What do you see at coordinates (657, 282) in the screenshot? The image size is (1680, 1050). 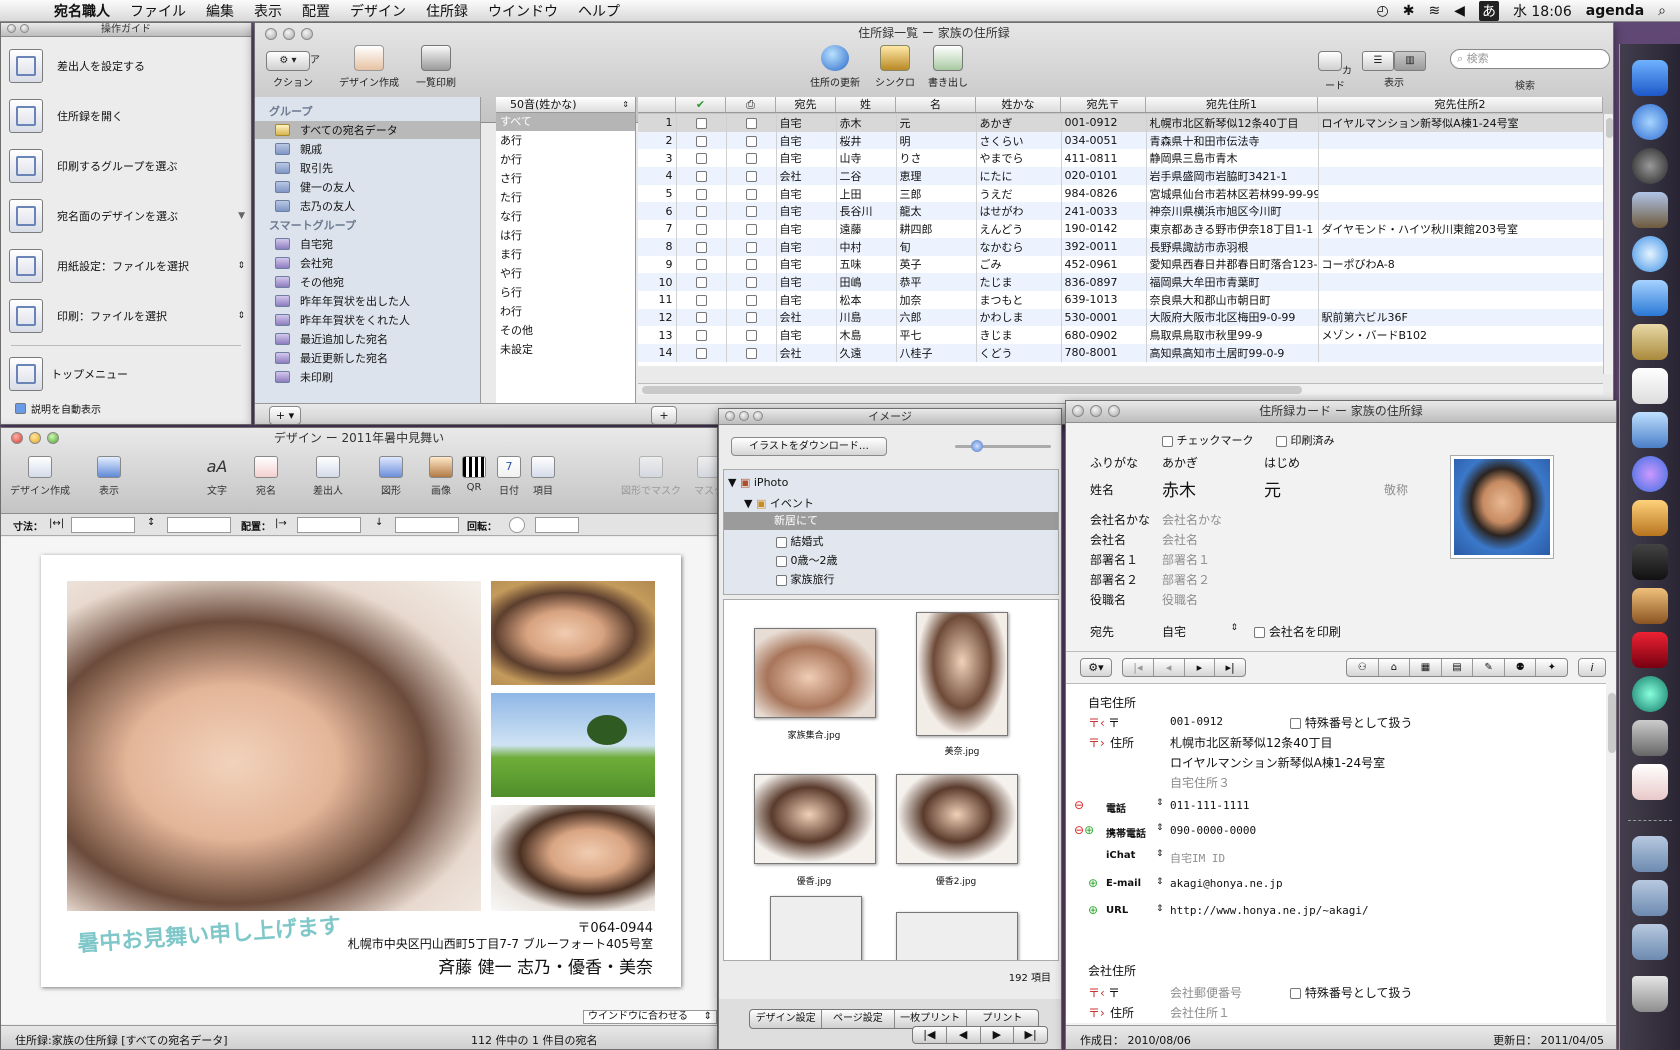 I see `row-number: 10` at bounding box center [657, 282].